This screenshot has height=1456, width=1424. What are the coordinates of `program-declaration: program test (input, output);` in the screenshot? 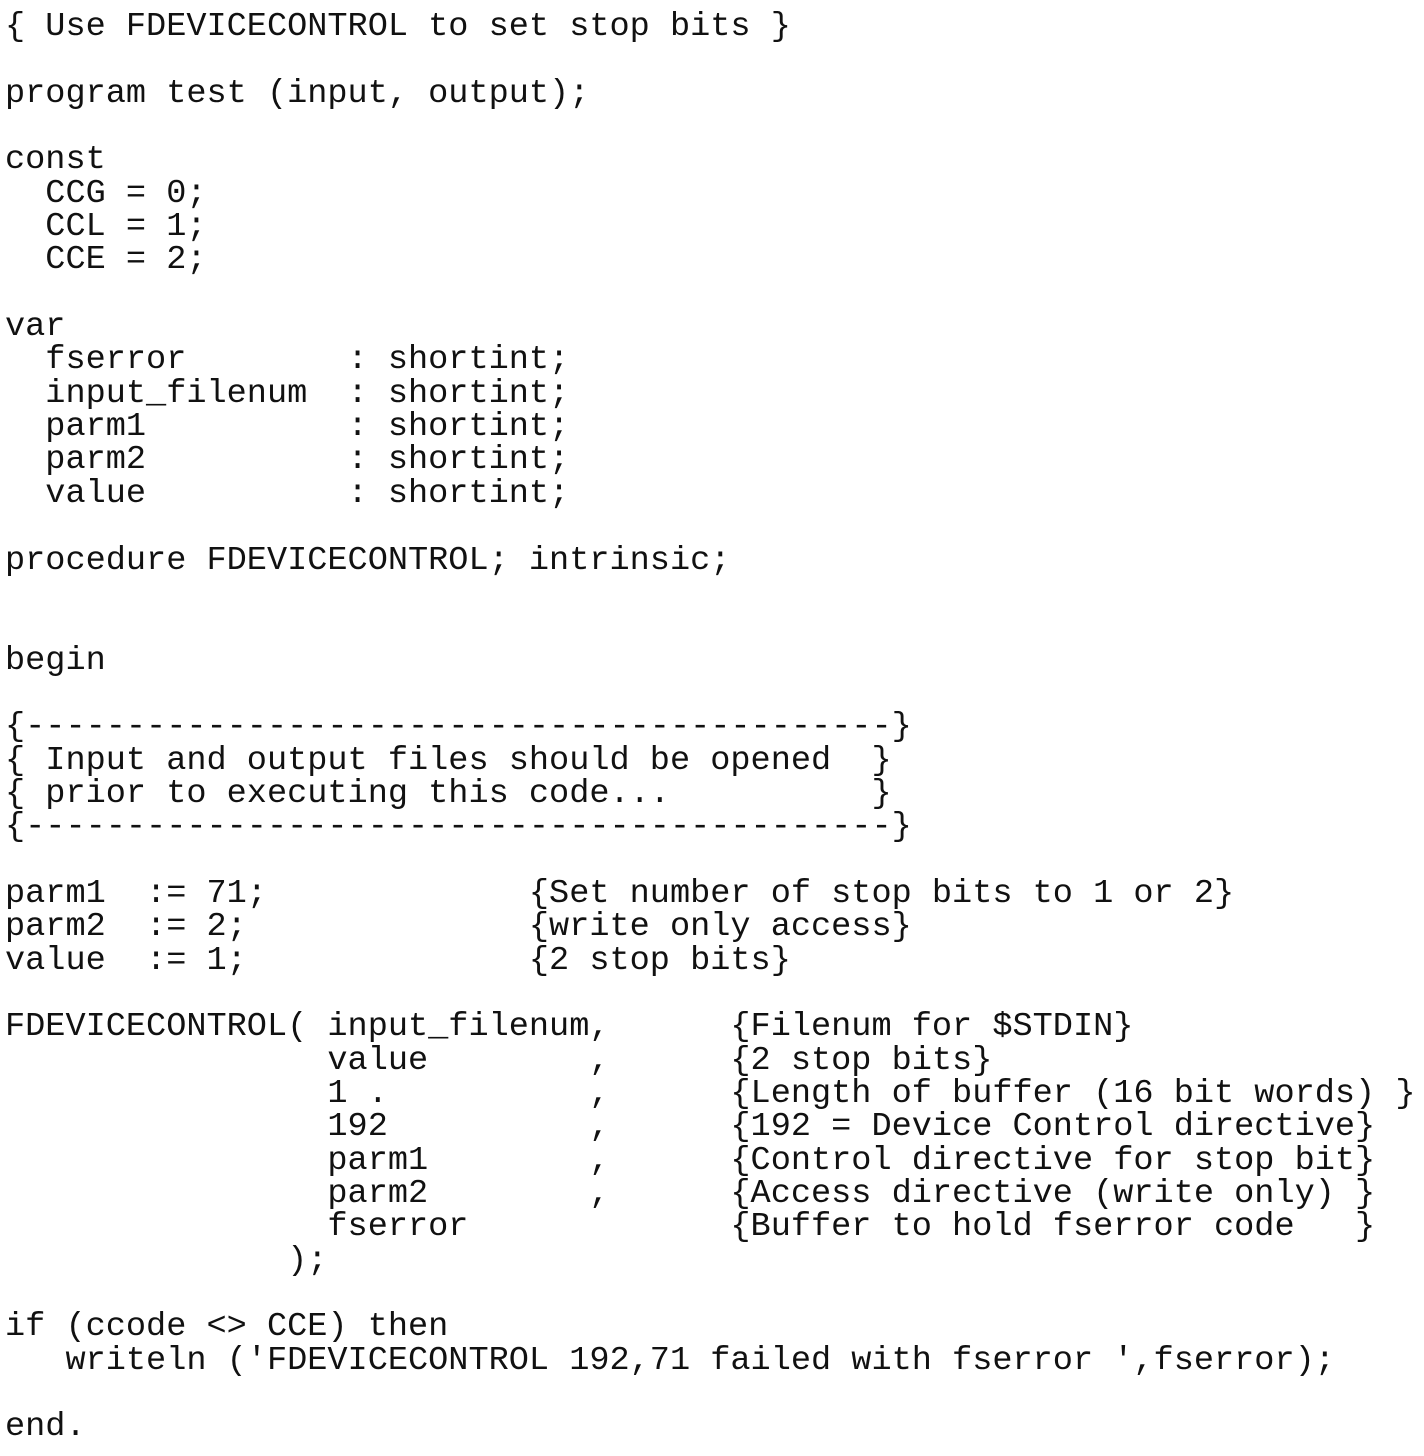 It's located at (297, 93).